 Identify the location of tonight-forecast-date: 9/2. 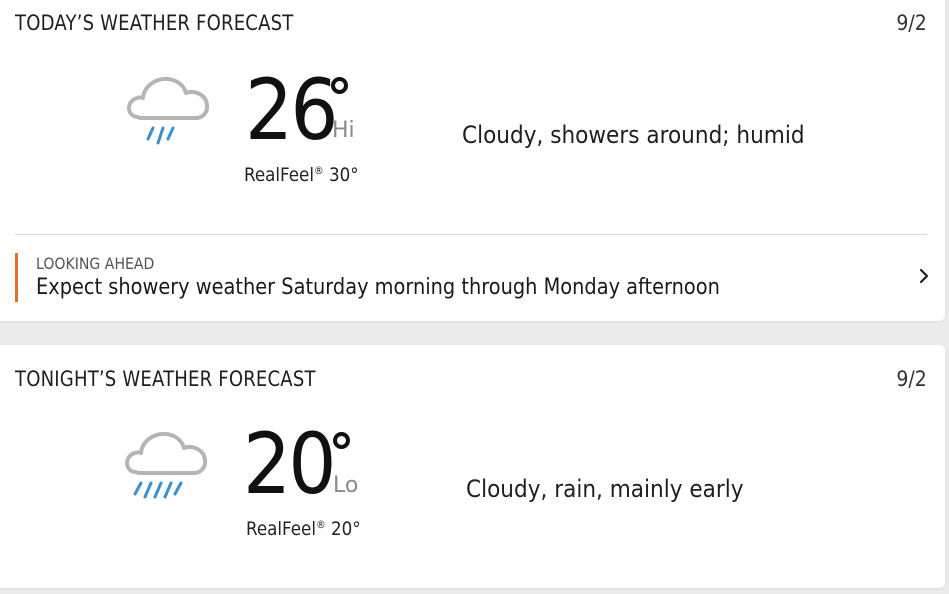
(911, 379).